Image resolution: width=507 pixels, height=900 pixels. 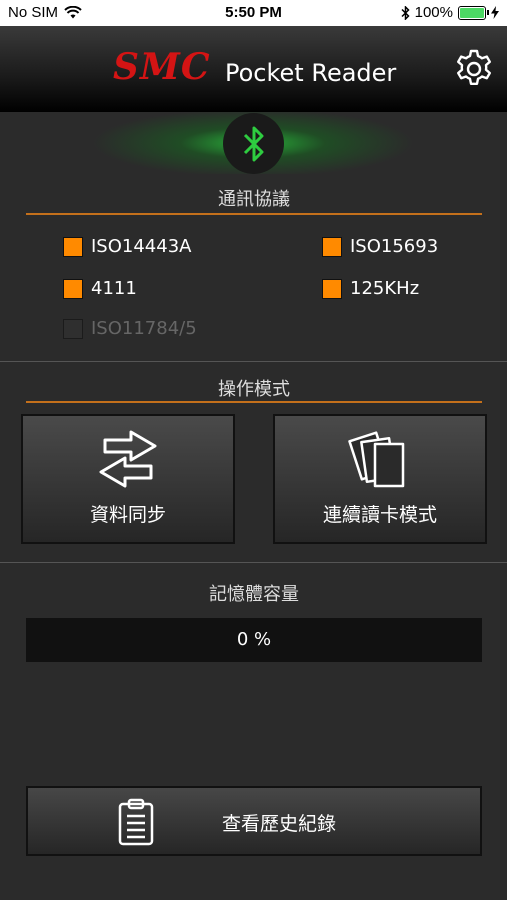 I want to click on continuous-read-button: 連續讀卡模式, so click(x=380, y=479).